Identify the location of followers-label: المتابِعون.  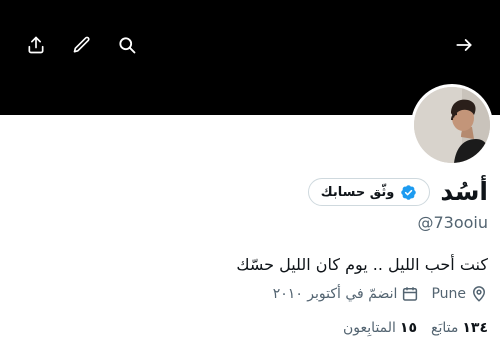
(369, 328).